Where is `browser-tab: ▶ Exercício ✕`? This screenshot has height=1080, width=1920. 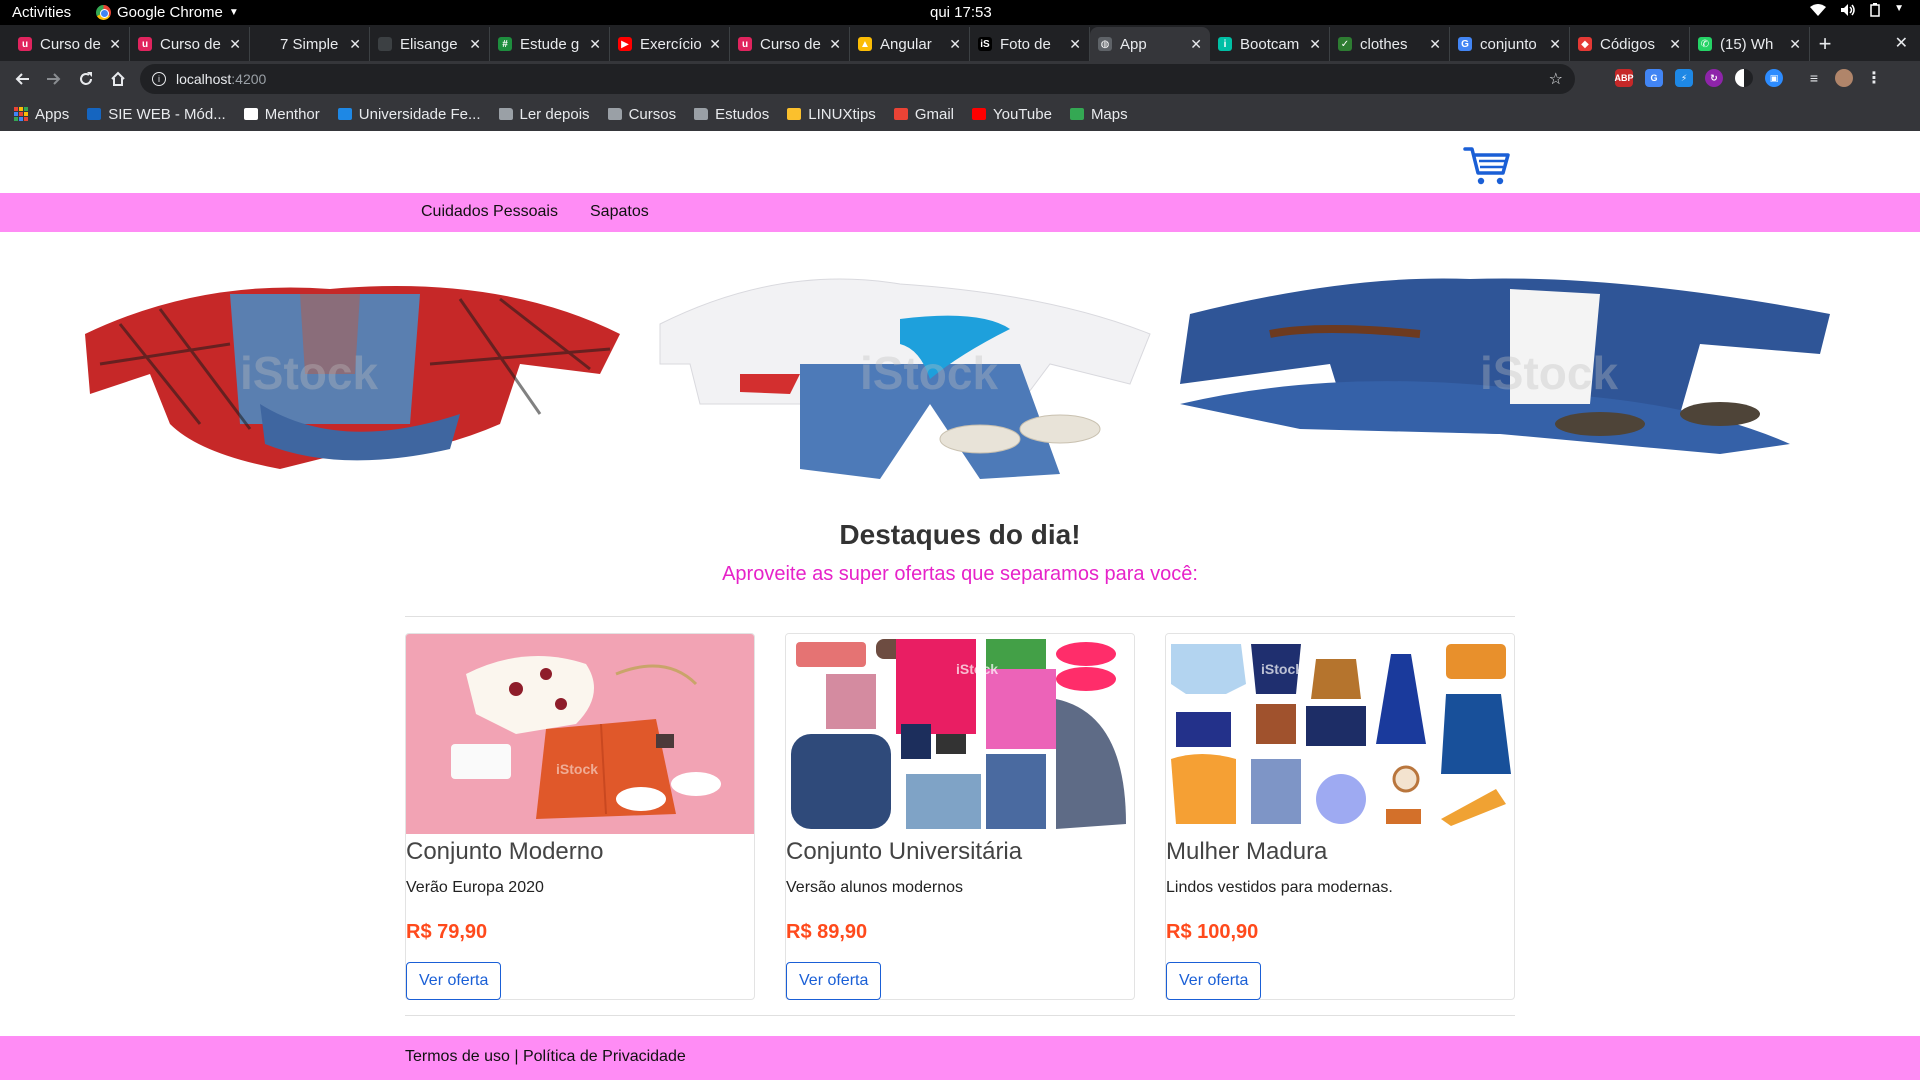 browser-tab: ▶ Exercício ✕ is located at coordinates (670, 44).